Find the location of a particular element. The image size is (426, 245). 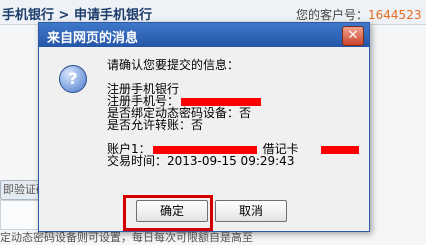

message-line-confirm: 请确认您要提交的信息： is located at coordinates (173, 65).